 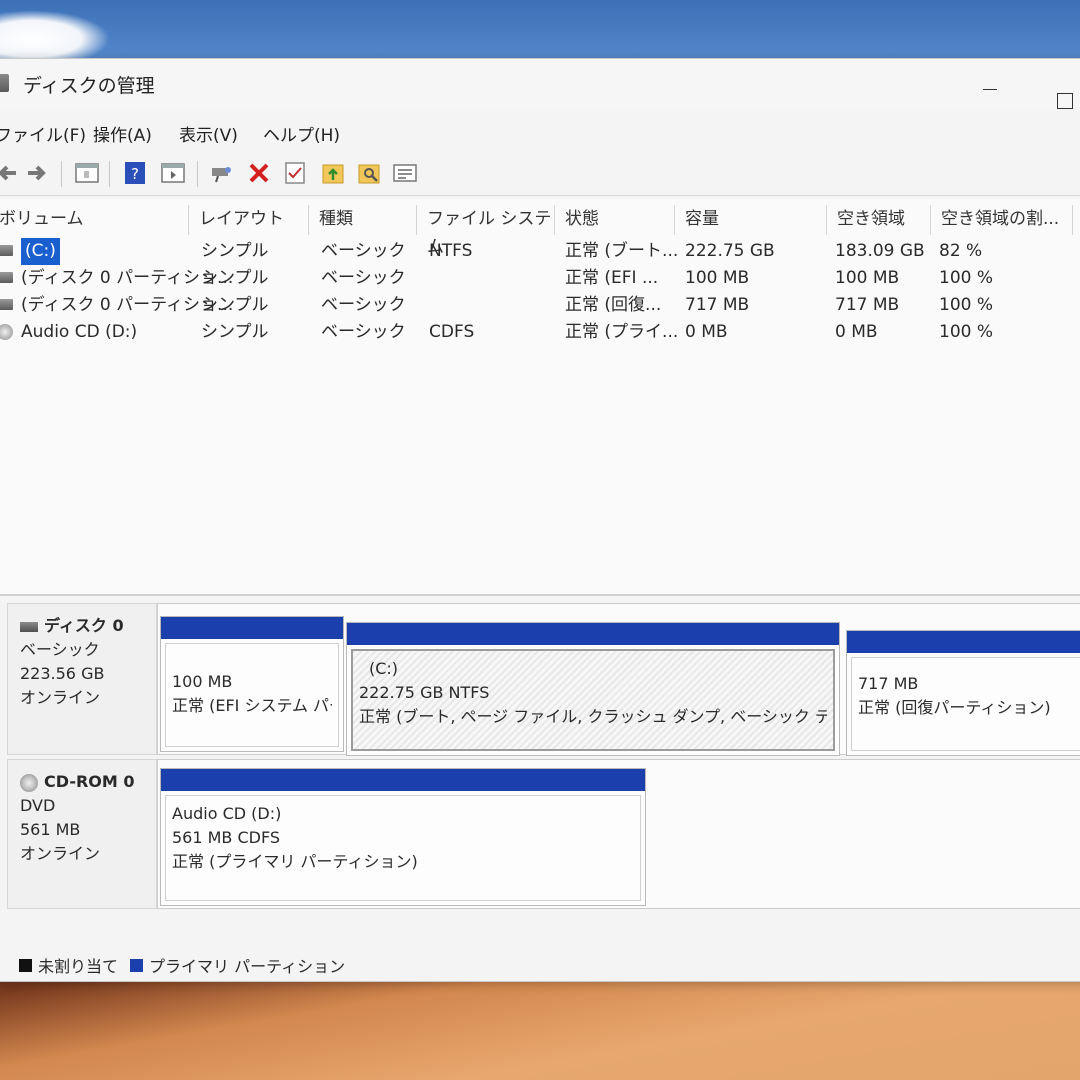 I want to click on partition-efi-body: 100 MB 正常 (EFI システム パーテ, so click(x=252, y=695).